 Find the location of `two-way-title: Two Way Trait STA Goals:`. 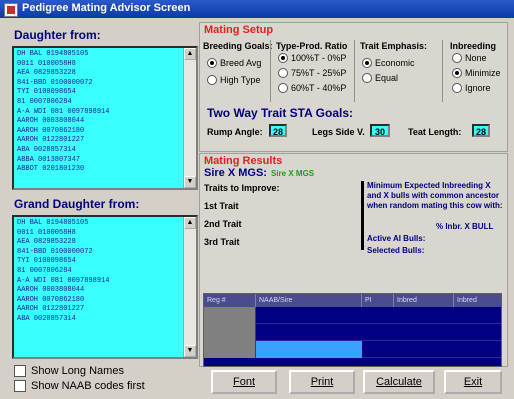

two-way-title: Two Way Trait STA Goals: is located at coordinates (280, 113).